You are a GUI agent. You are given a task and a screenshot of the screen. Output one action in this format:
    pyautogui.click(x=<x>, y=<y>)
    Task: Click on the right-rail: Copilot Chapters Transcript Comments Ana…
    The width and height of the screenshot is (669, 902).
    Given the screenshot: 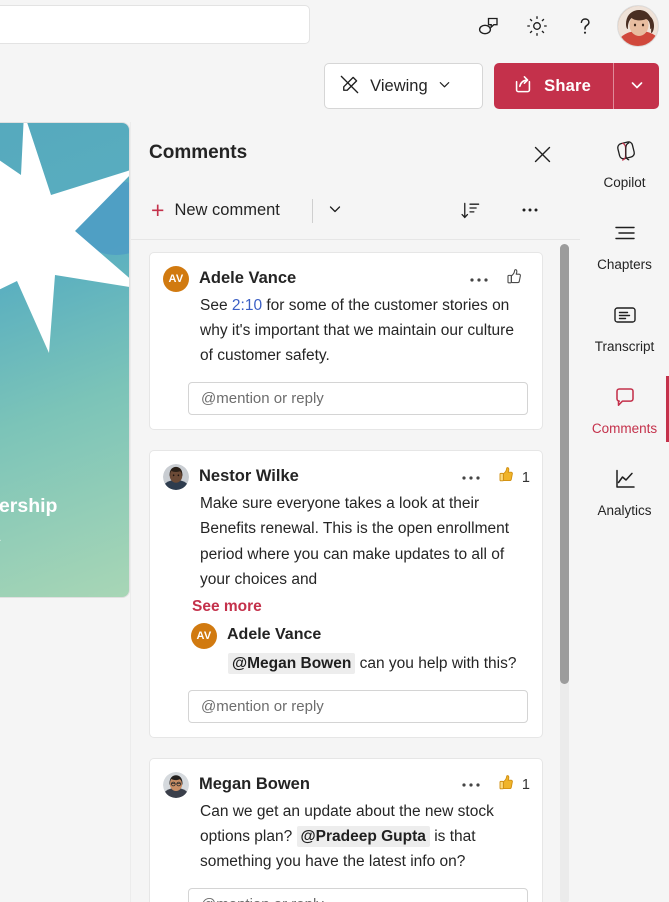 What is the action you would take?
    pyautogui.click(x=624, y=512)
    